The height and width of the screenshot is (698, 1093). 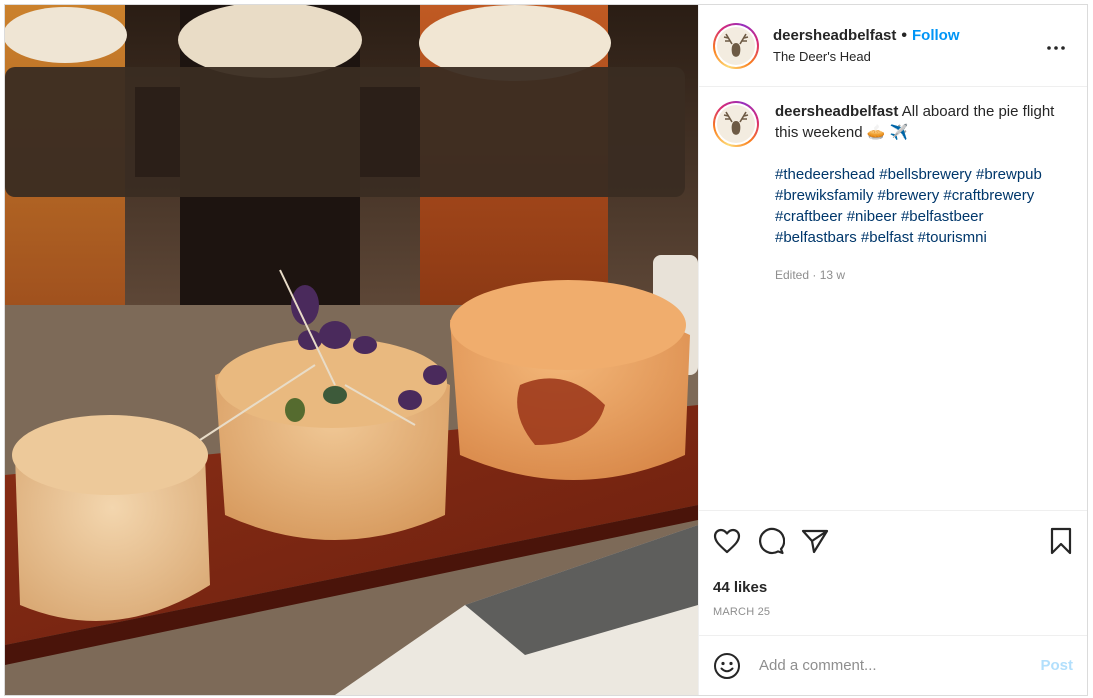 What do you see at coordinates (988, 195) in the screenshot?
I see `hashtag-link: #craftbrewery` at bounding box center [988, 195].